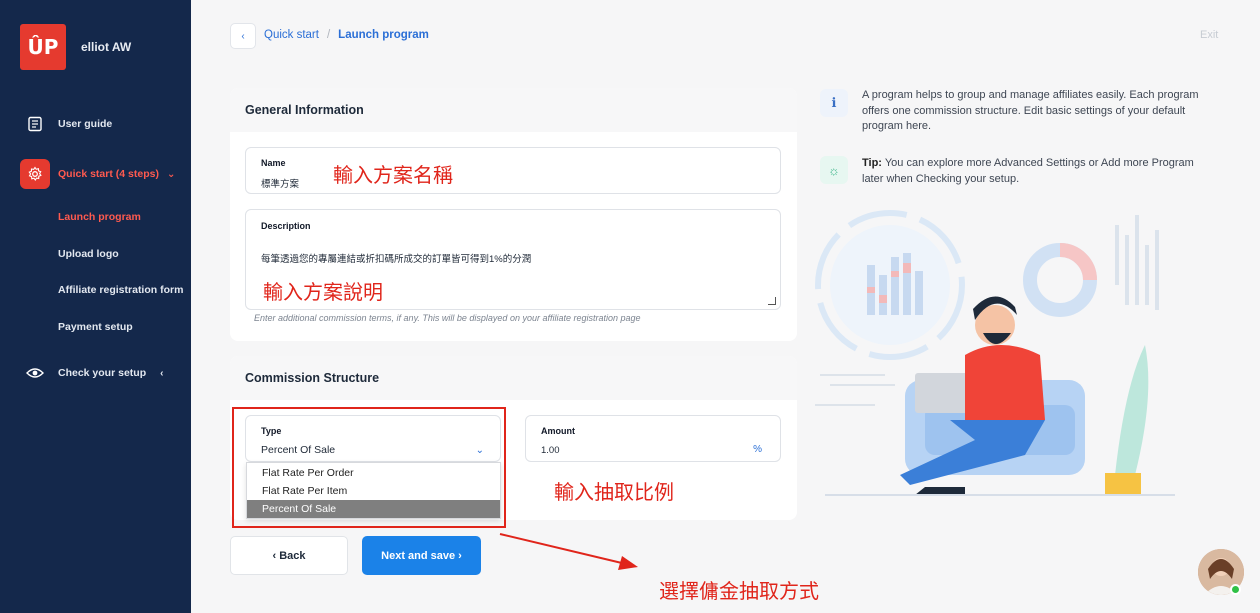  Describe the element at coordinates (653, 438) in the screenshot. I see `amount-field: Amount 1.00 %` at that location.